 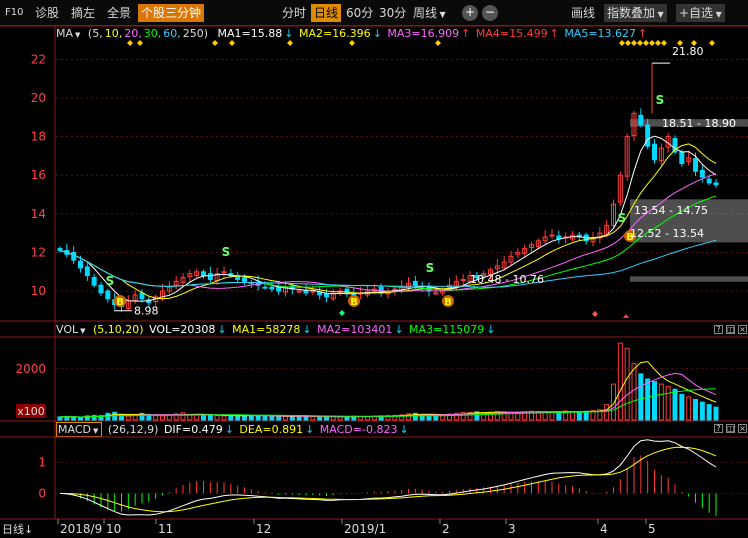 I want to click on price-tick-label: 14, so click(x=38, y=214).